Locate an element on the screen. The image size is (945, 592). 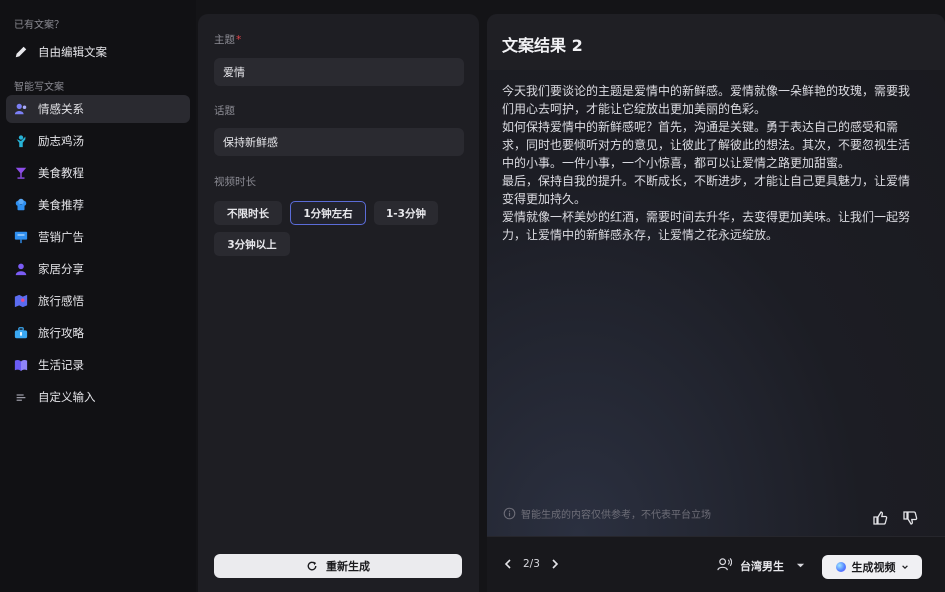
chef-hat-icon is located at coordinates (21, 205).